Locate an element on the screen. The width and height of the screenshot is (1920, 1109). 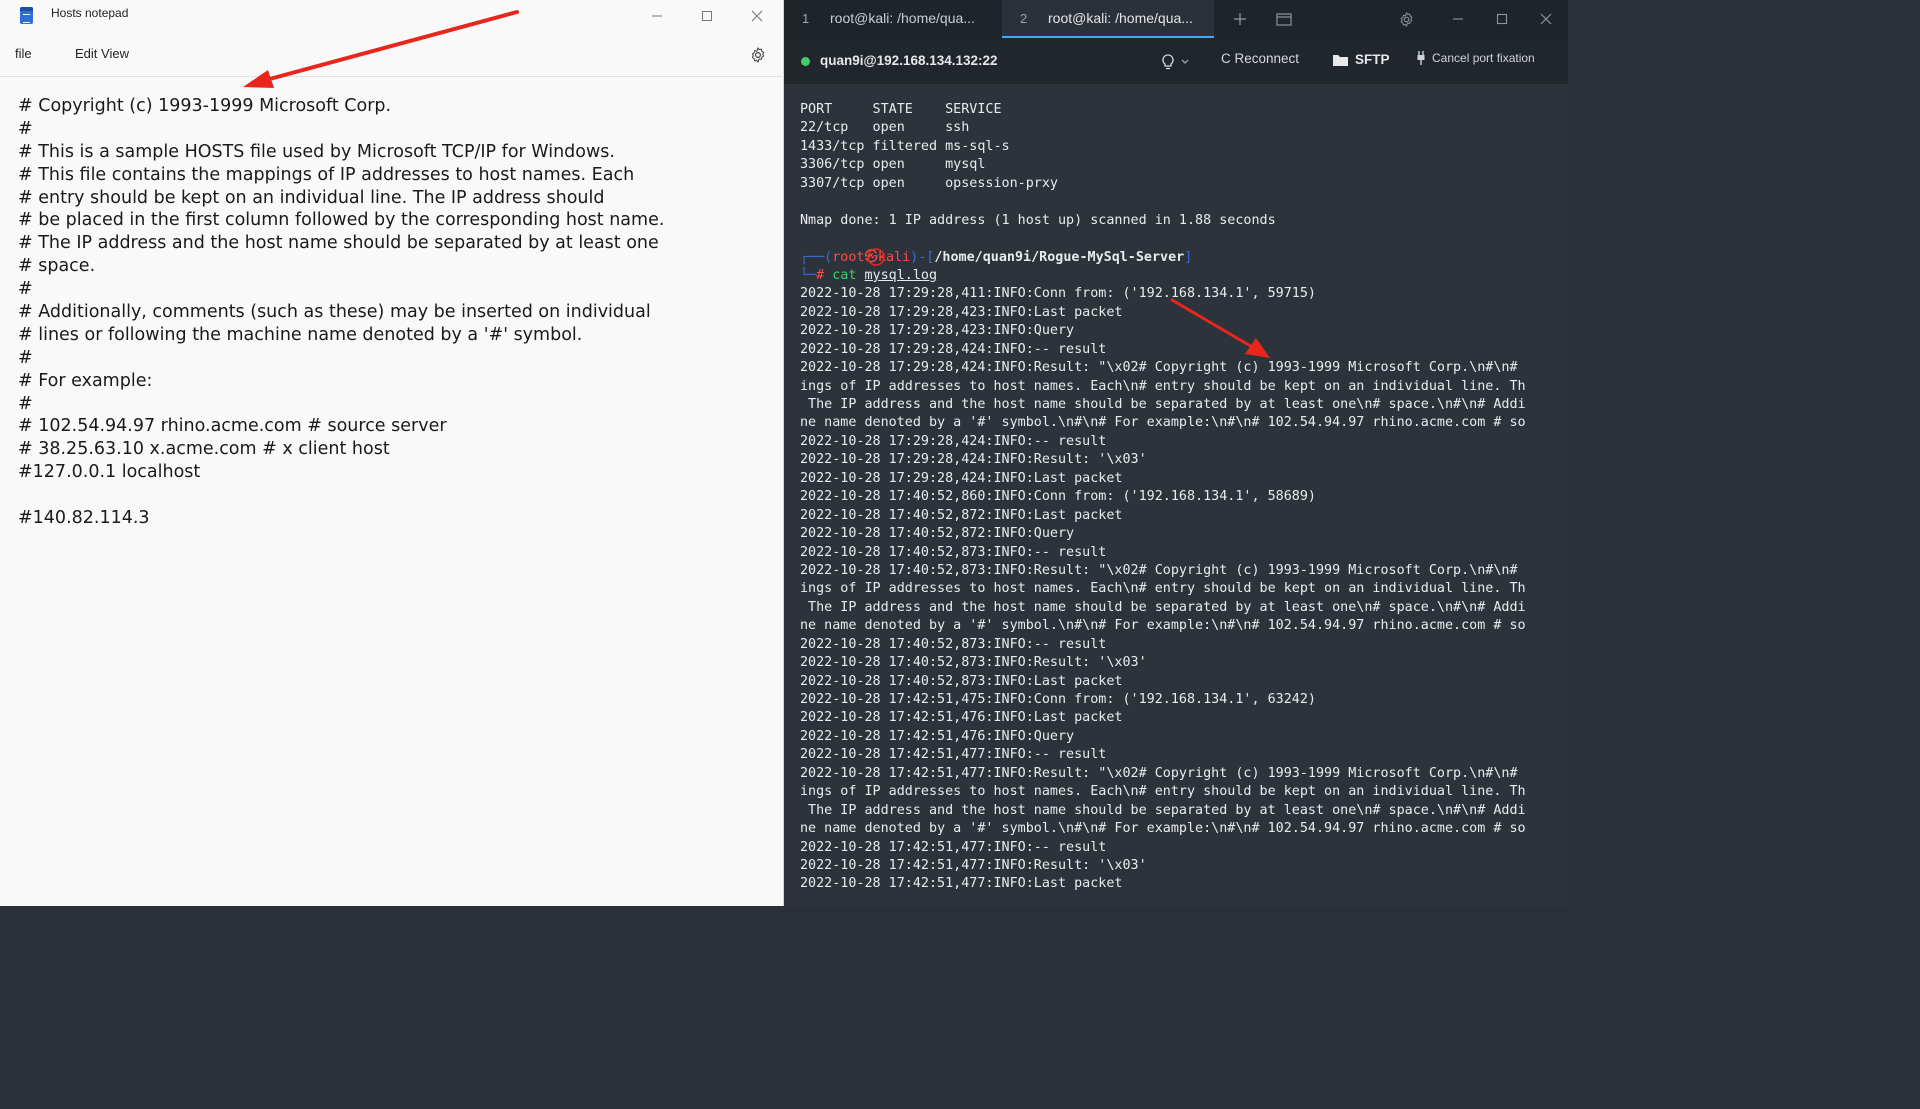
lightbulb-icon is located at coordinates (1175, 62).